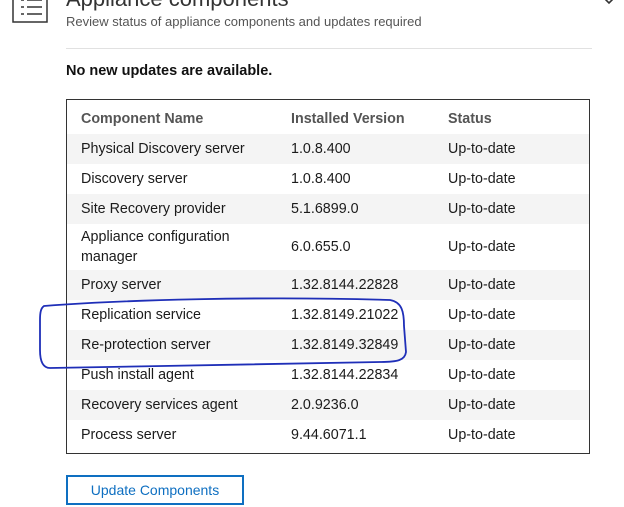 The height and width of the screenshot is (507, 624). Describe the element at coordinates (369, 405) in the screenshot. I see `installed-version: 2.0.9236.0` at that location.